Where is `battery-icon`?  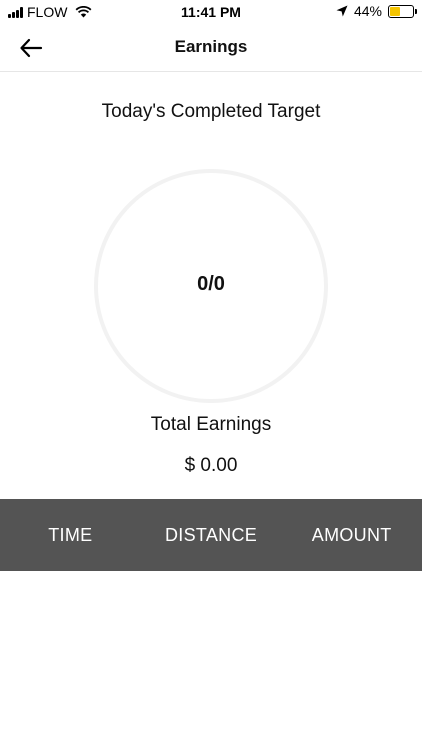 battery-icon is located at coordinates (402, 11).